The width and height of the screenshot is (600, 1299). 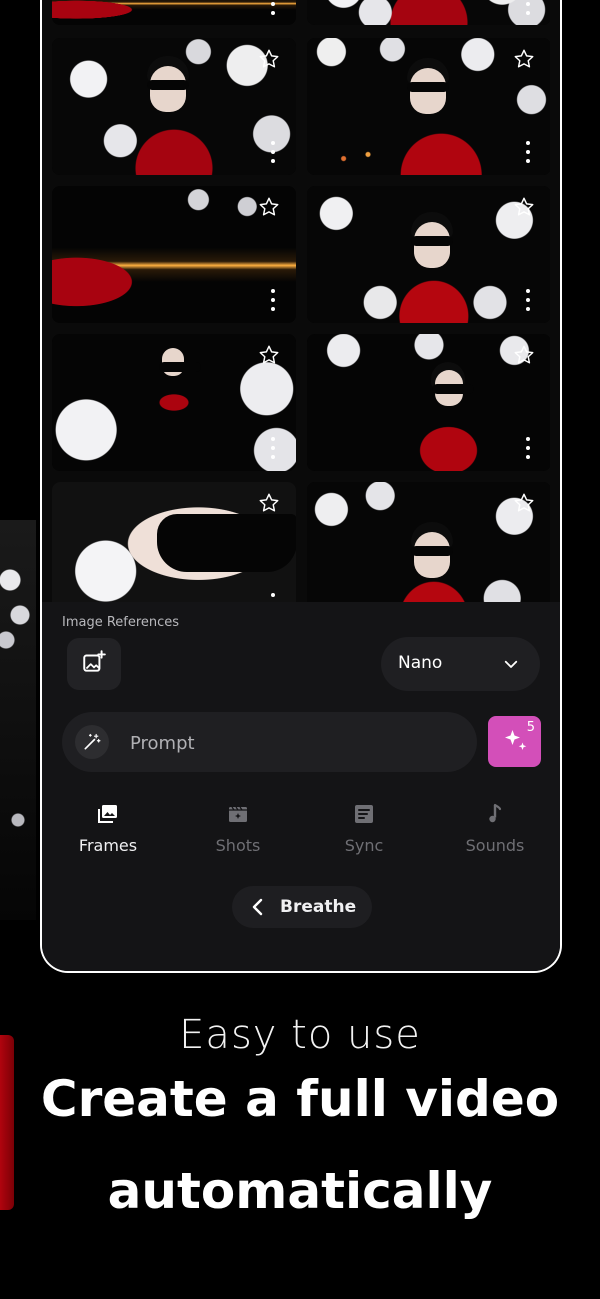 What do you see at coordinates (300, 1191) in the screenshot?
I see `caption-headline-line2: automatically` at bounding box center [300, 1191].